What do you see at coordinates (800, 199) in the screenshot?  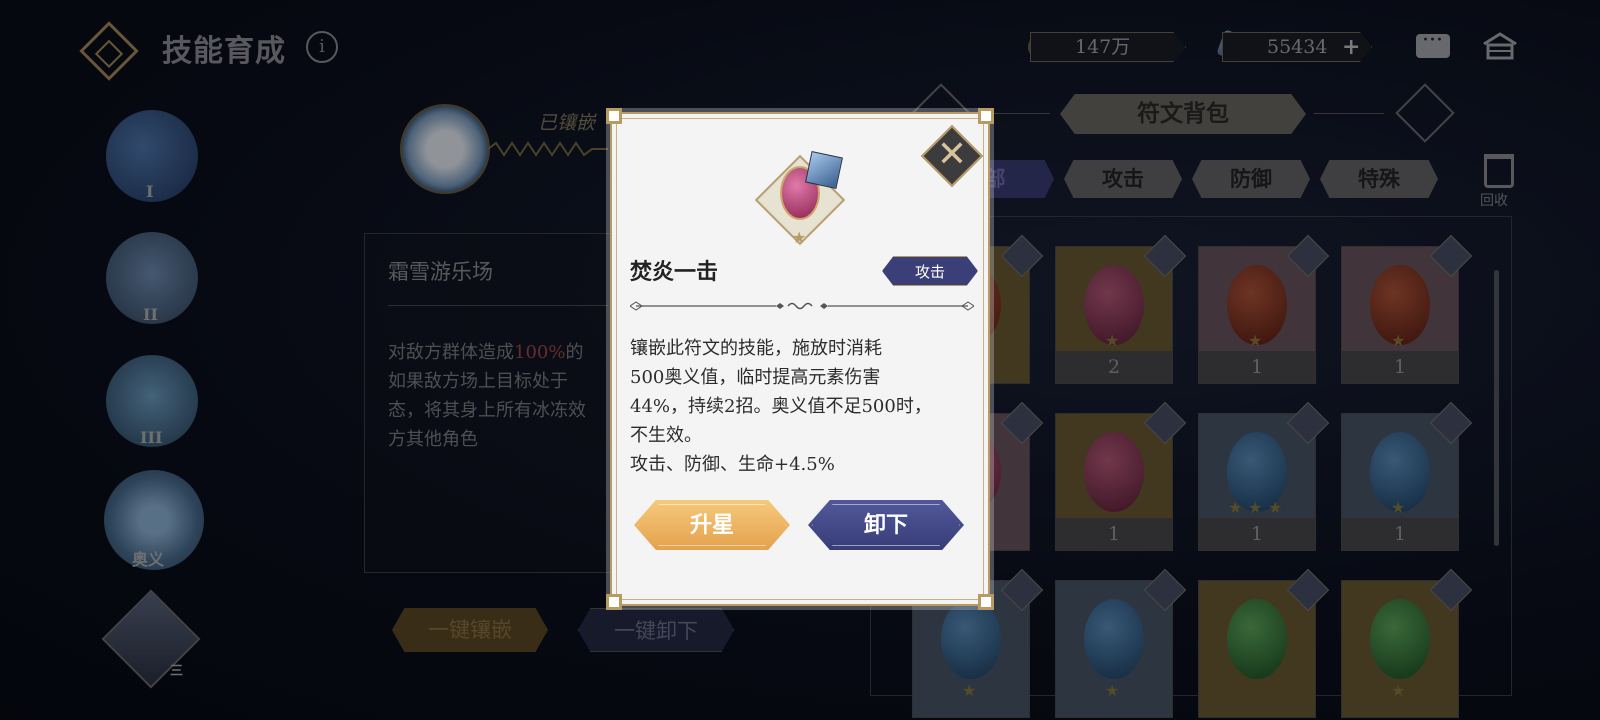 I see `rune-icon: ★` at bounding box center [800, 199].